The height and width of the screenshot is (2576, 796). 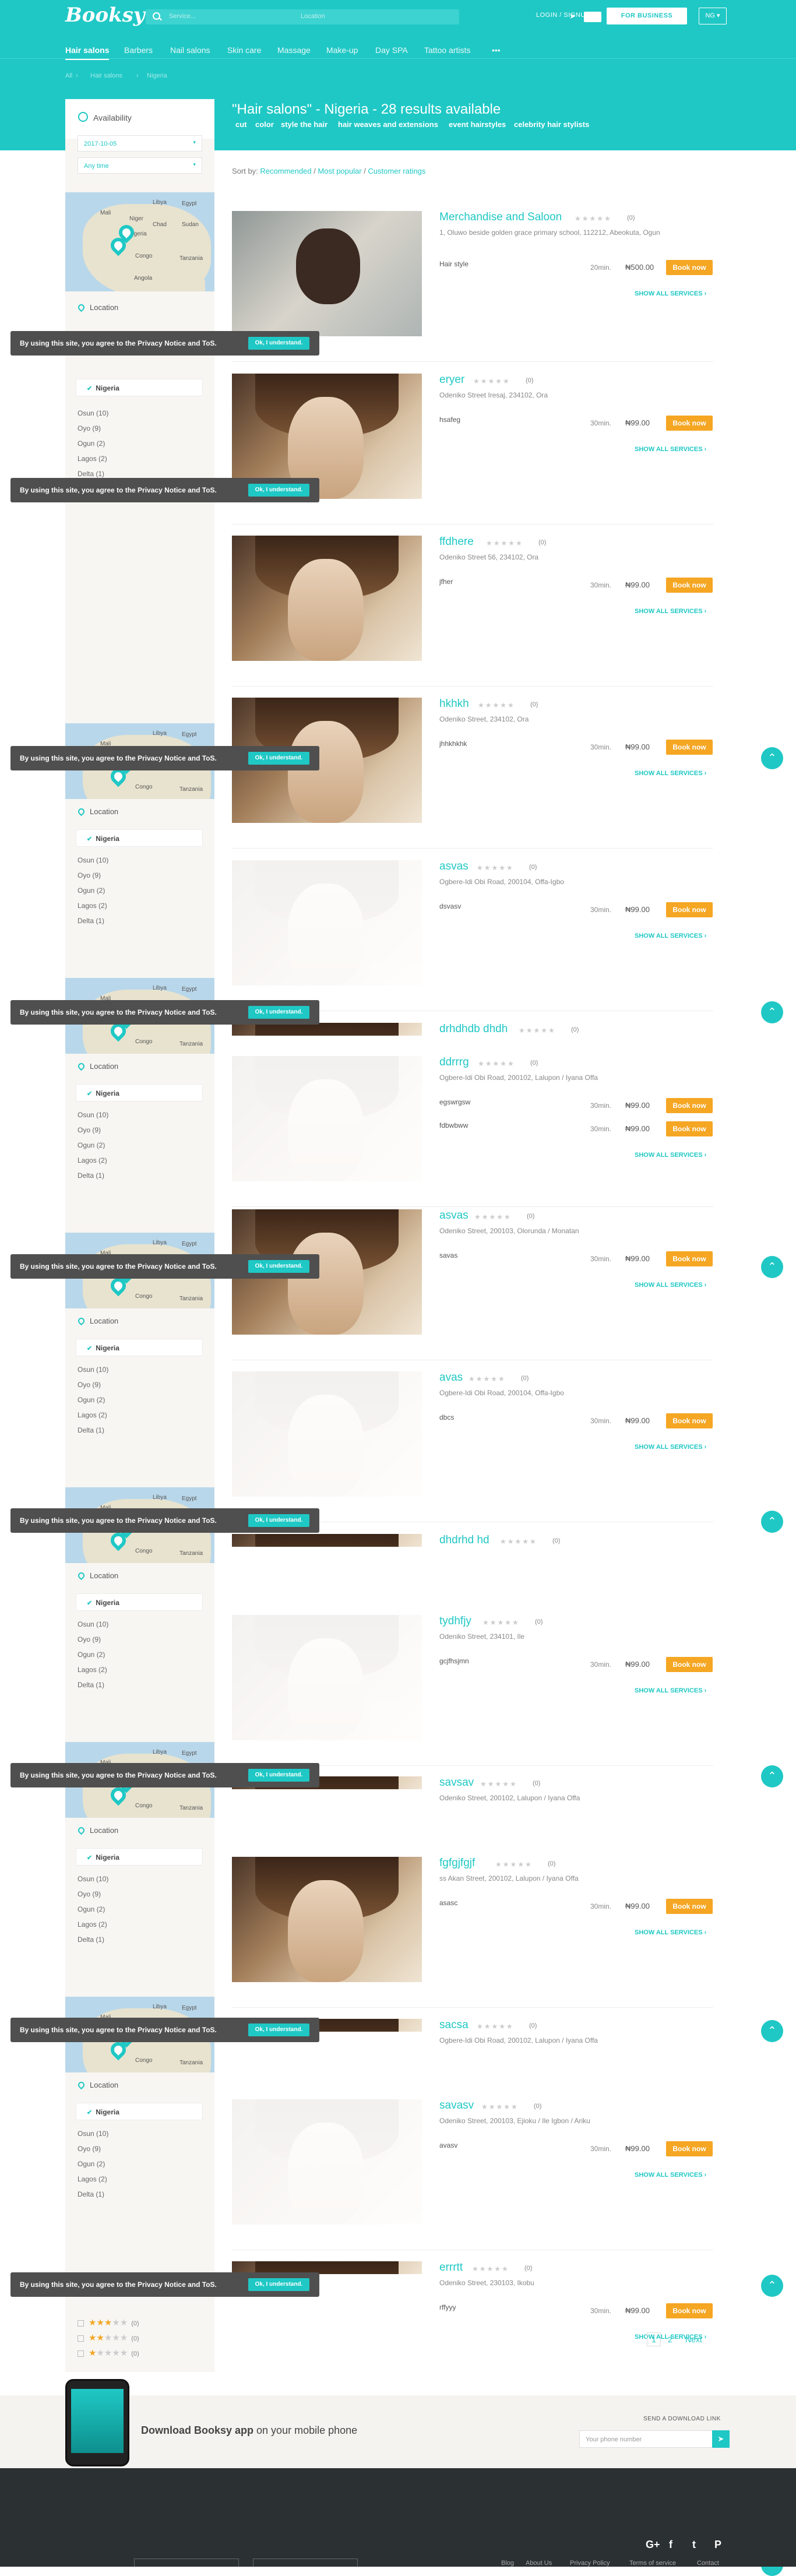 I want to click on more-menu: •••, so click(x=496, y=50).